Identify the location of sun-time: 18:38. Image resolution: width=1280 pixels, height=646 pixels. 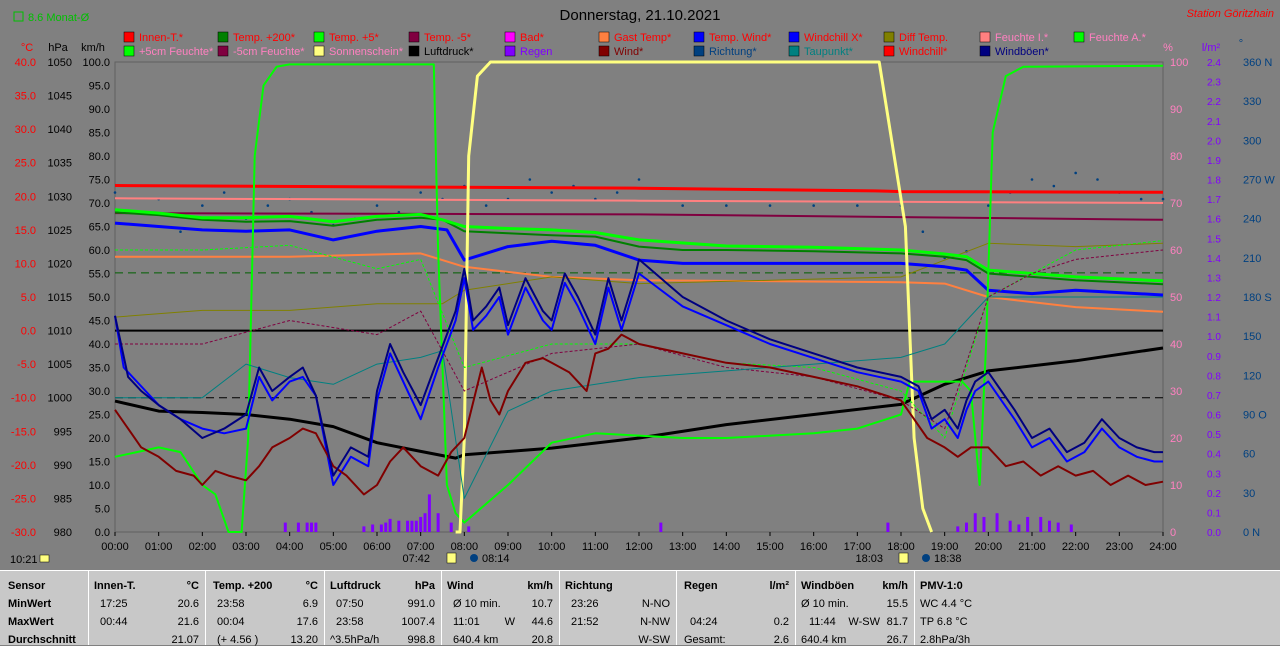
(948, 559).